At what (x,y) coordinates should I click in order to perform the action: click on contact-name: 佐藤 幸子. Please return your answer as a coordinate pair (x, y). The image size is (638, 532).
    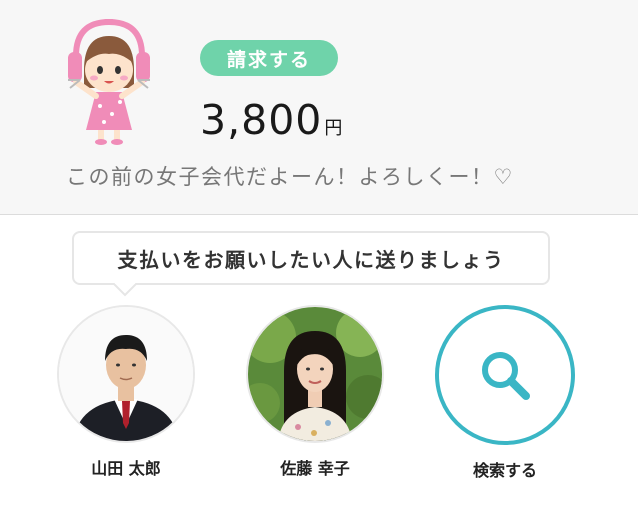
    Looking at the image, I should click on (315, 468).